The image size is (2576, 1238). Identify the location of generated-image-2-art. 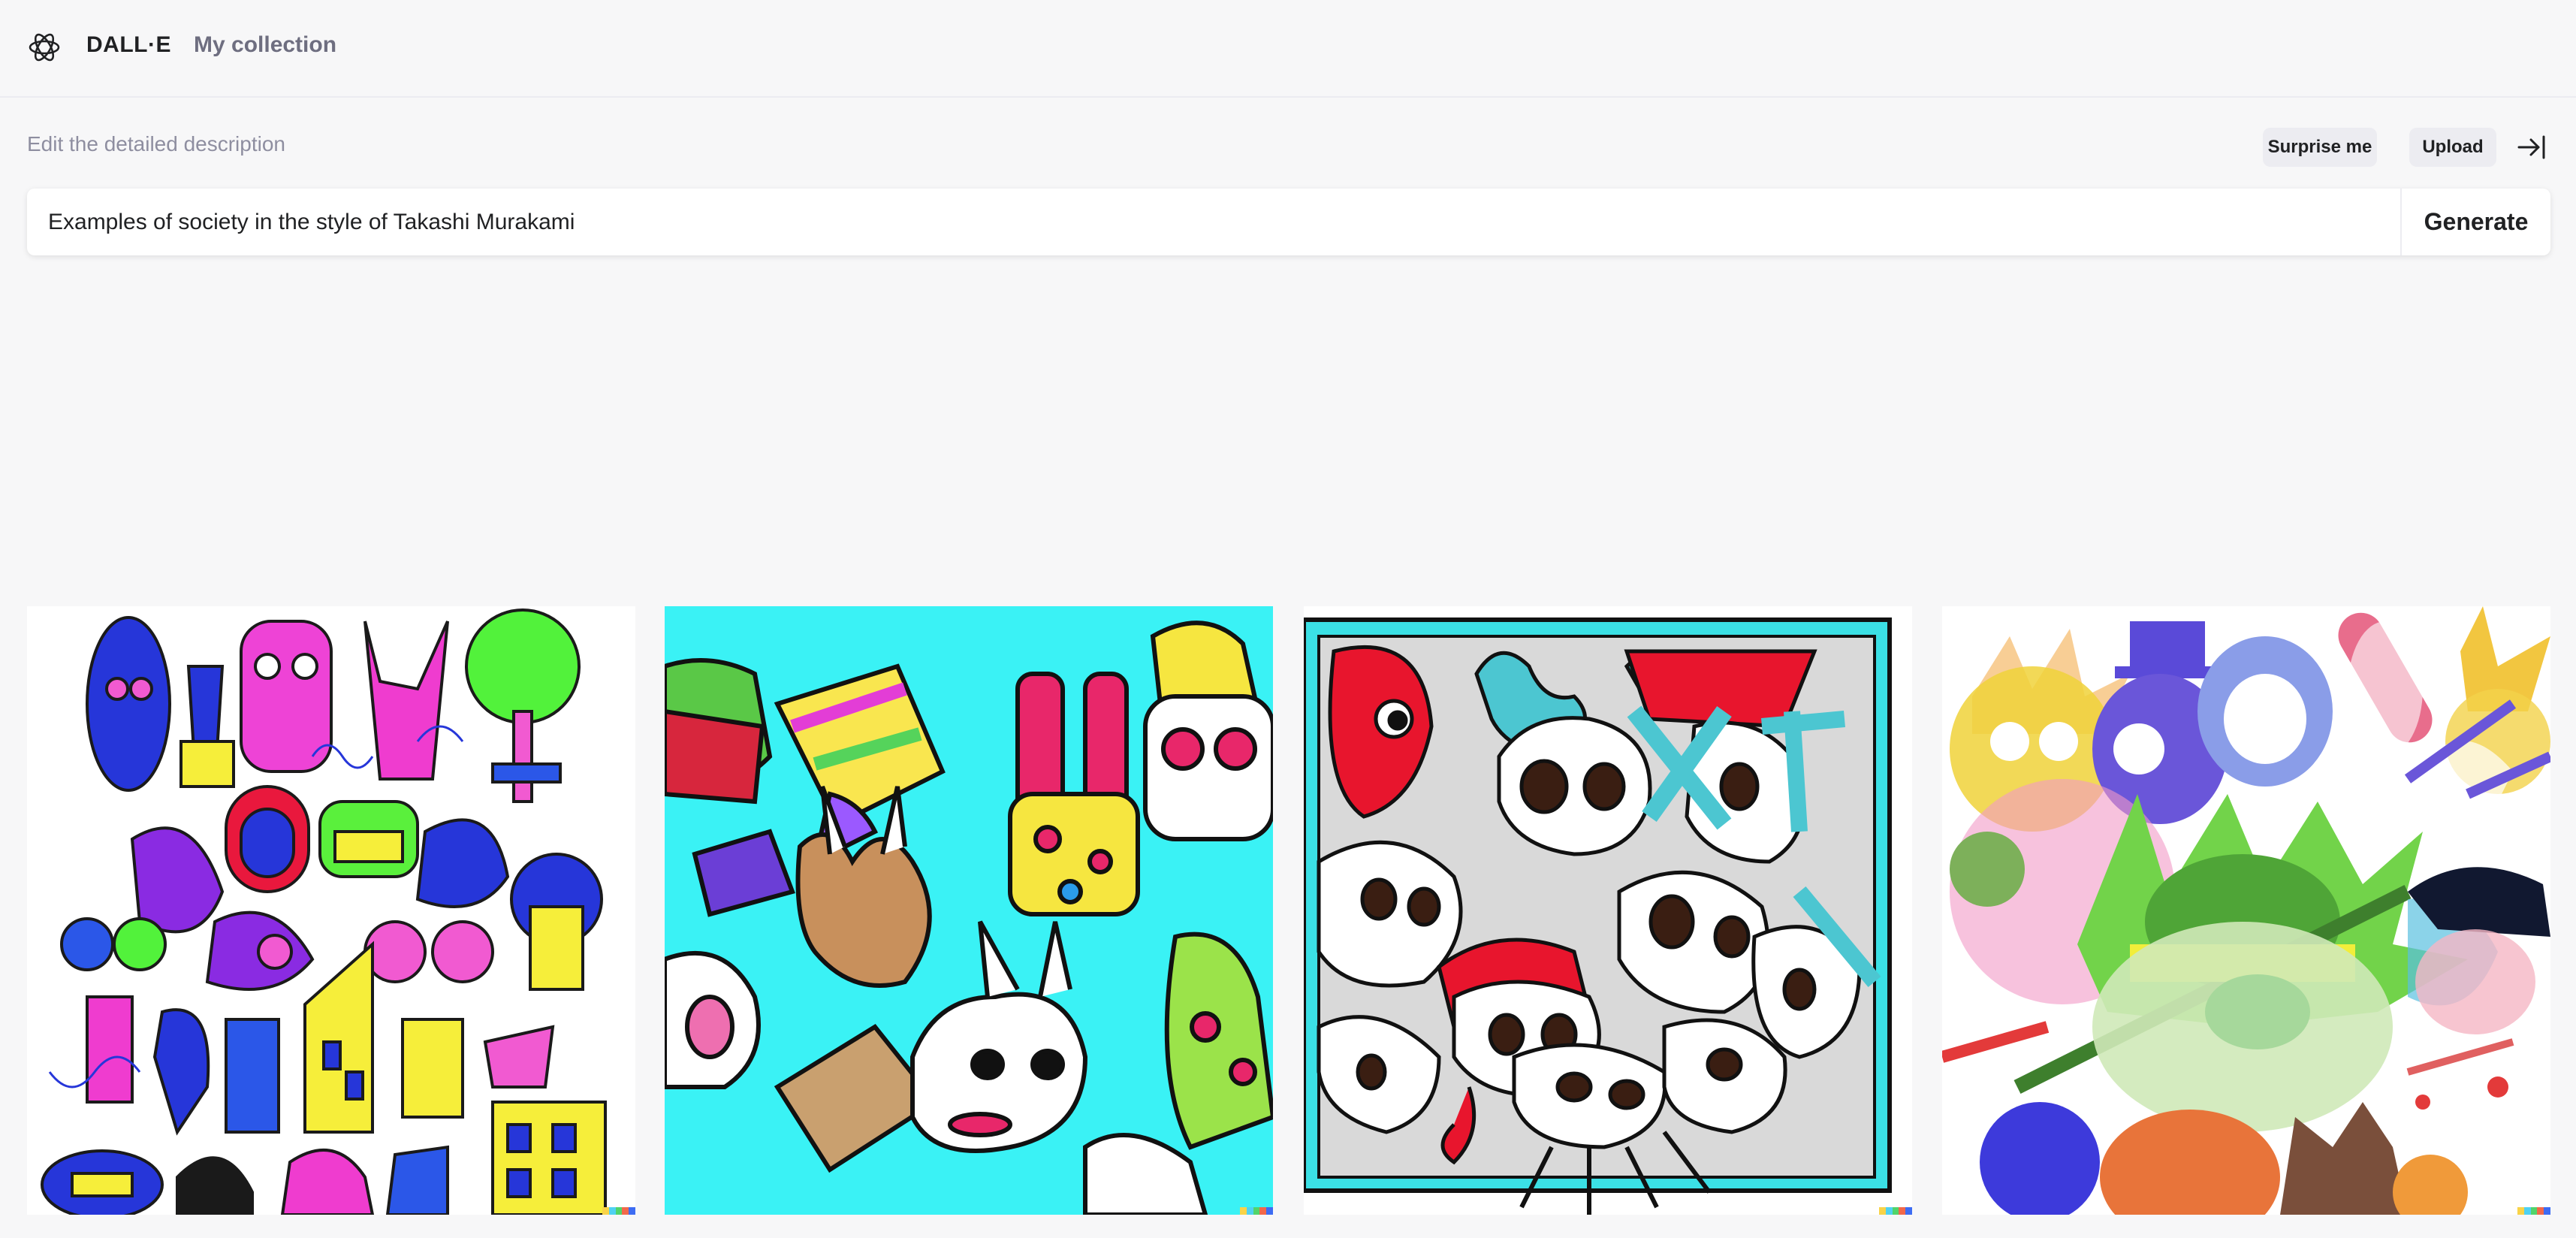
(969, 910).